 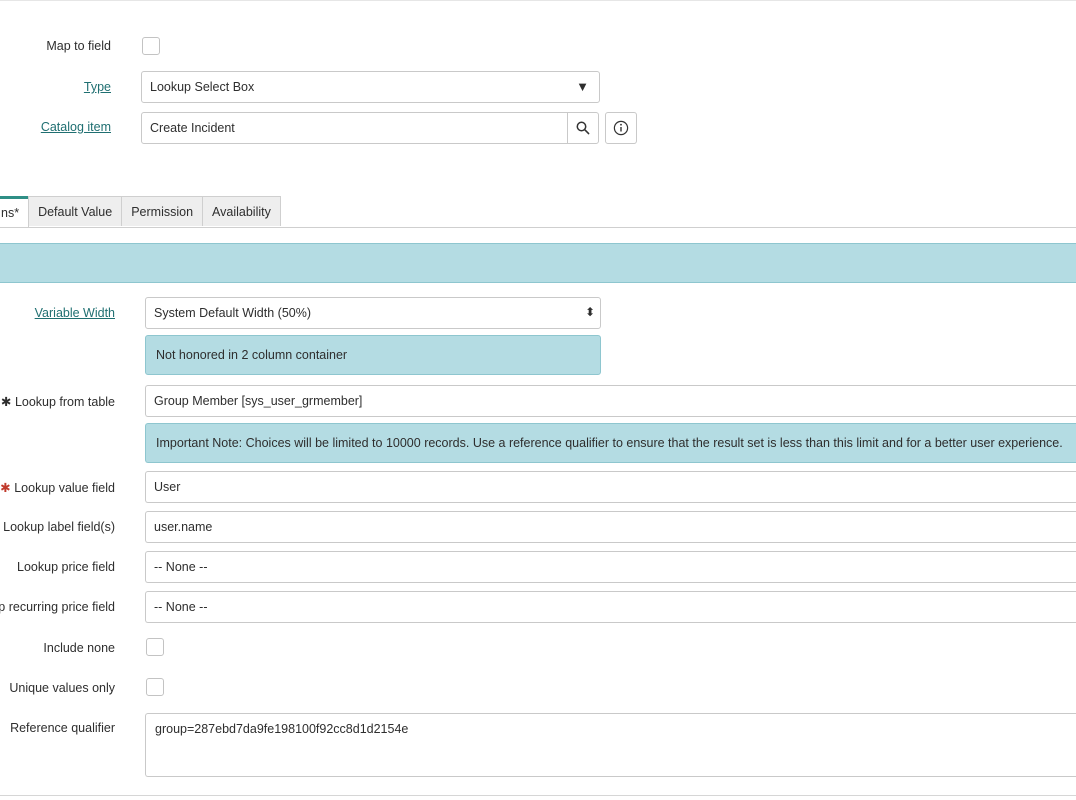 I want to click on tab-type-specifications: ns*, so click(x=15, y=211).